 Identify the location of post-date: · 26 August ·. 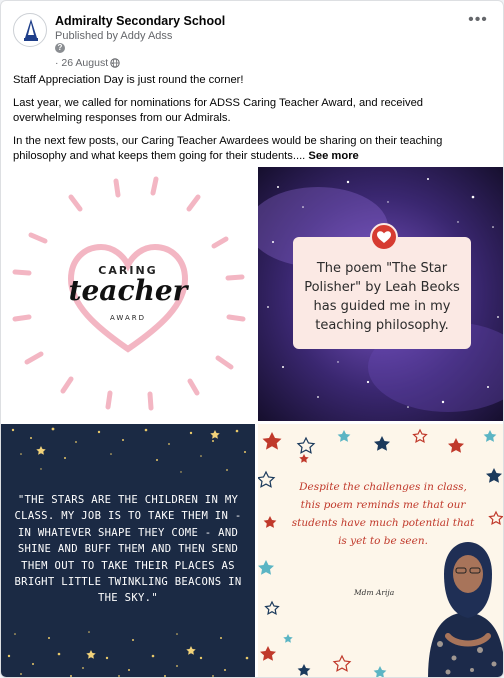
(85, 63).